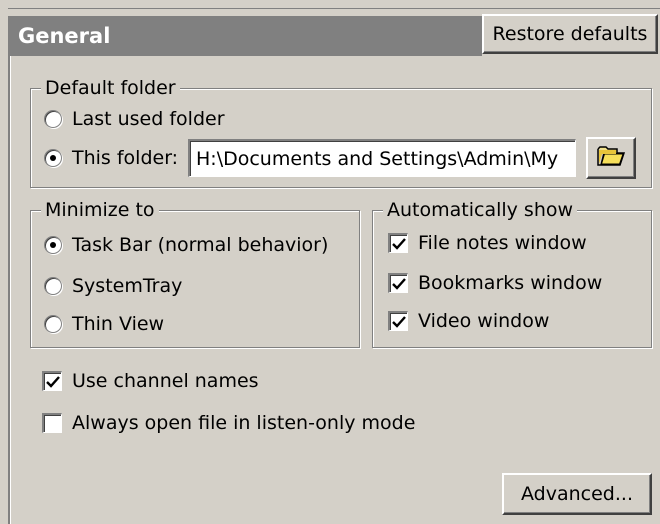 This screenshot has width=660, height=524. I want to click on minimize-option-thinview: Thin View, so click(104, 324).